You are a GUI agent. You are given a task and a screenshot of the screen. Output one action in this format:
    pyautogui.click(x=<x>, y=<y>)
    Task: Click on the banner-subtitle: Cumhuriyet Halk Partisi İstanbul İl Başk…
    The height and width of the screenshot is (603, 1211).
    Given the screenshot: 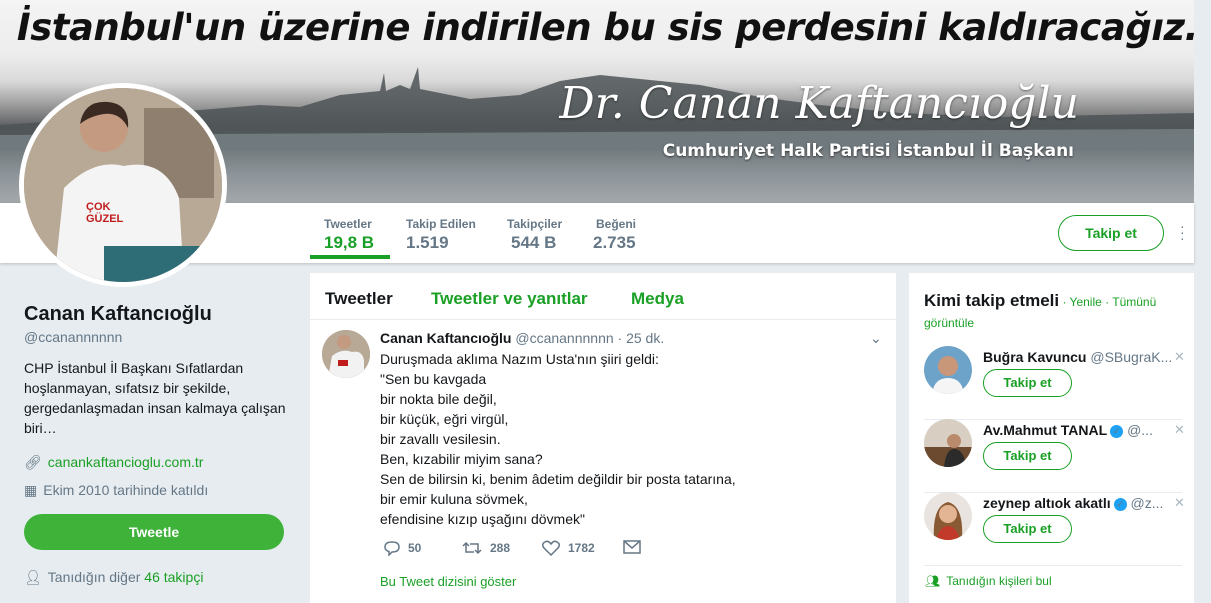 What is the action you would take?
    pyautogui.click(x=868, y=151)
    